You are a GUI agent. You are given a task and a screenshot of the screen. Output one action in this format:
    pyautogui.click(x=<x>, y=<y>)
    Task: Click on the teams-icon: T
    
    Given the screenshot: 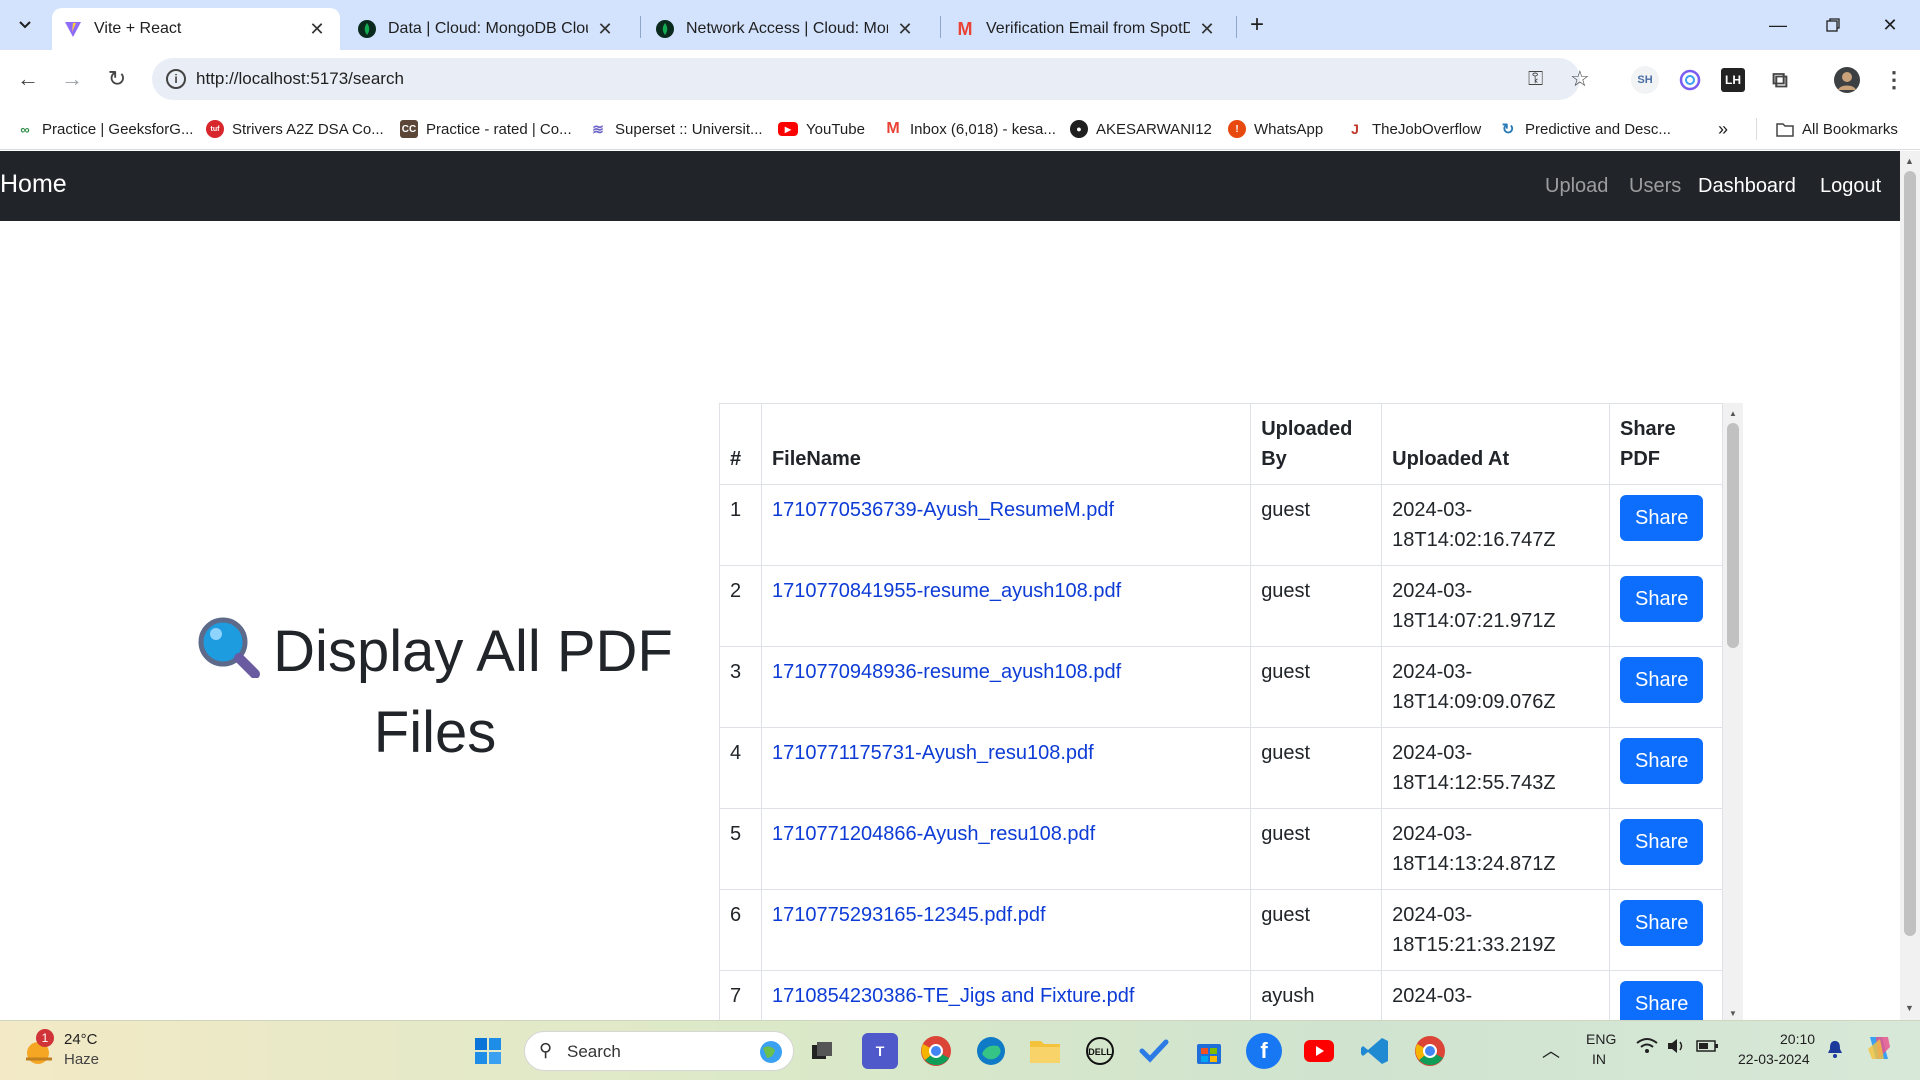 What is the action you would take?
    pyautogui.click(x=880, y=1051)
    